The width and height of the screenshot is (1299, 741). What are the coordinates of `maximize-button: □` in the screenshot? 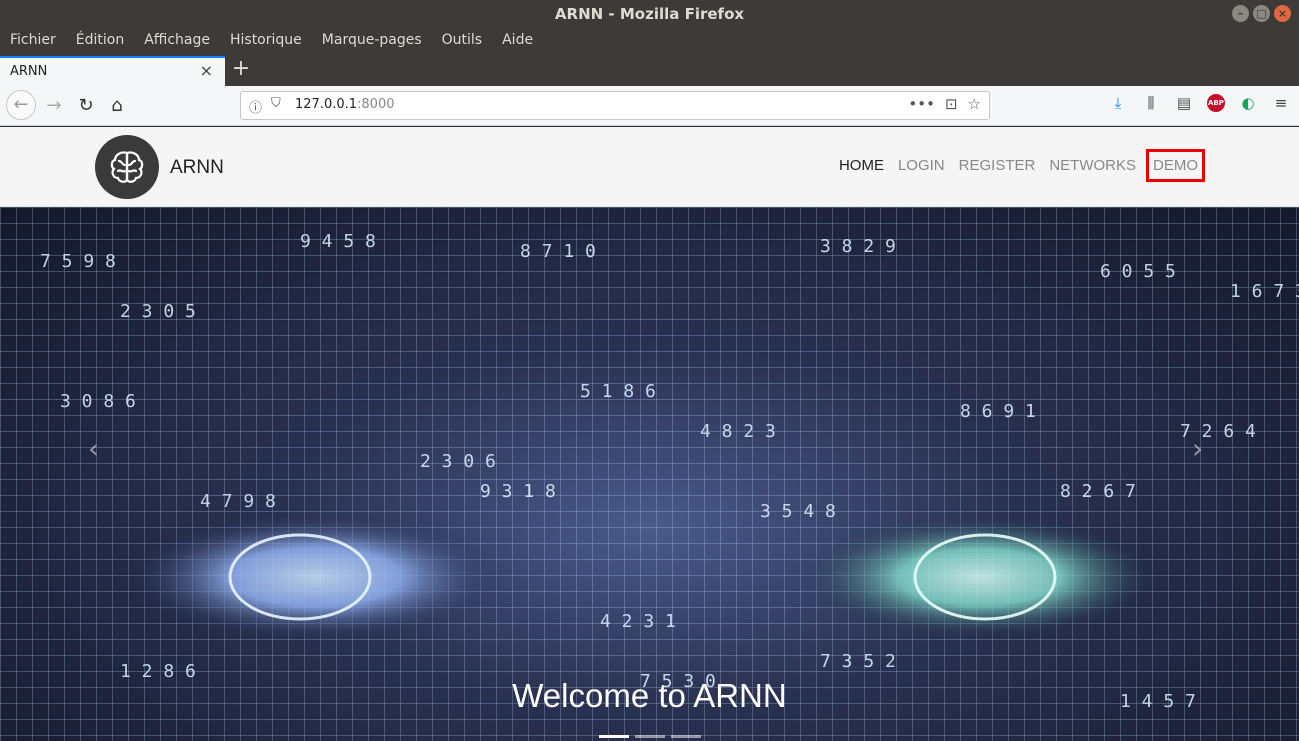 It's located at (1261, 13).